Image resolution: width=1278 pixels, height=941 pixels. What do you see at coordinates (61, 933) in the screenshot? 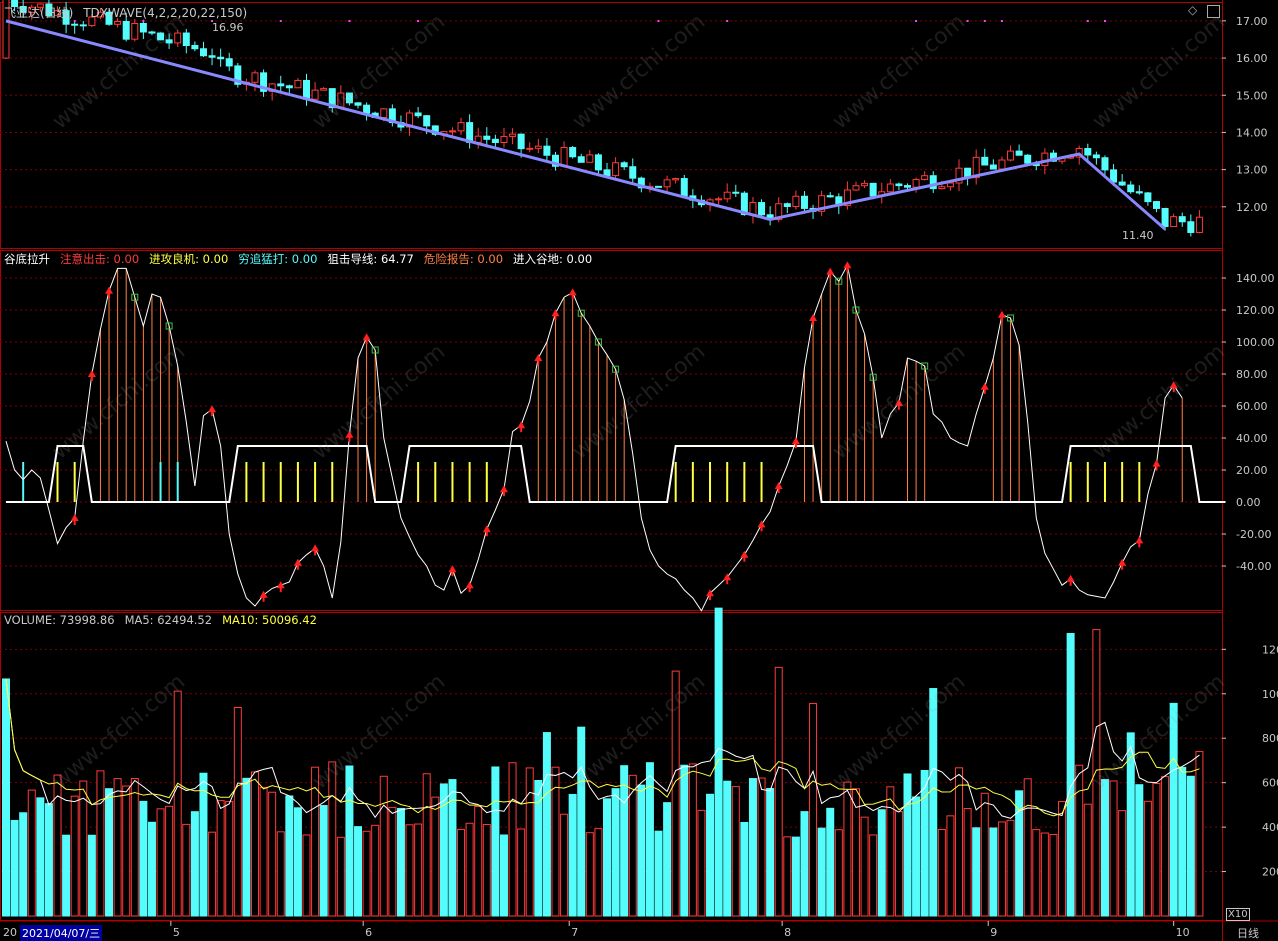
I see `start-date: 2021/04/07/三` at bounding box center [61, 933].